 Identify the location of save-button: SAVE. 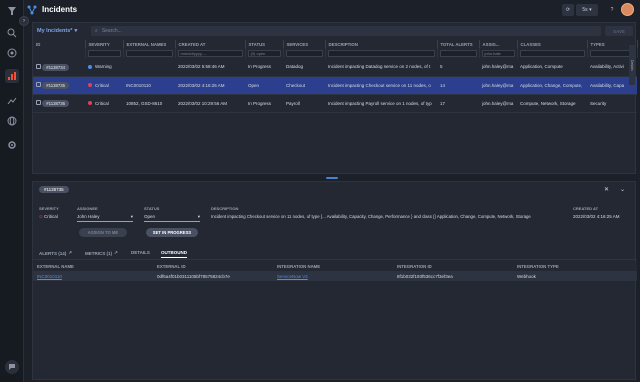
(619, 31).